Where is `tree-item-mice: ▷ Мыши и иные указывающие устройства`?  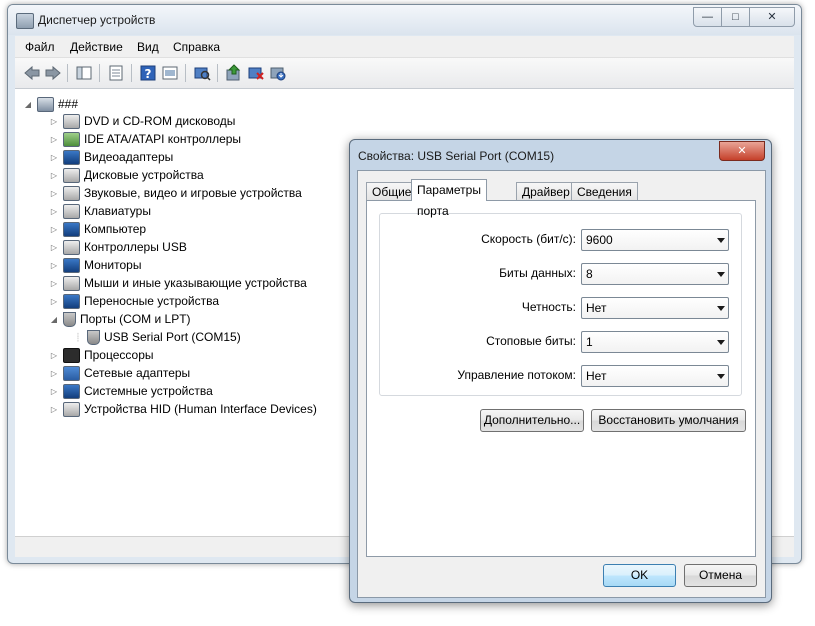
tree-item-mice: ▷ Мыши и иные указывающие устройства is located at coordinates (178, 283).